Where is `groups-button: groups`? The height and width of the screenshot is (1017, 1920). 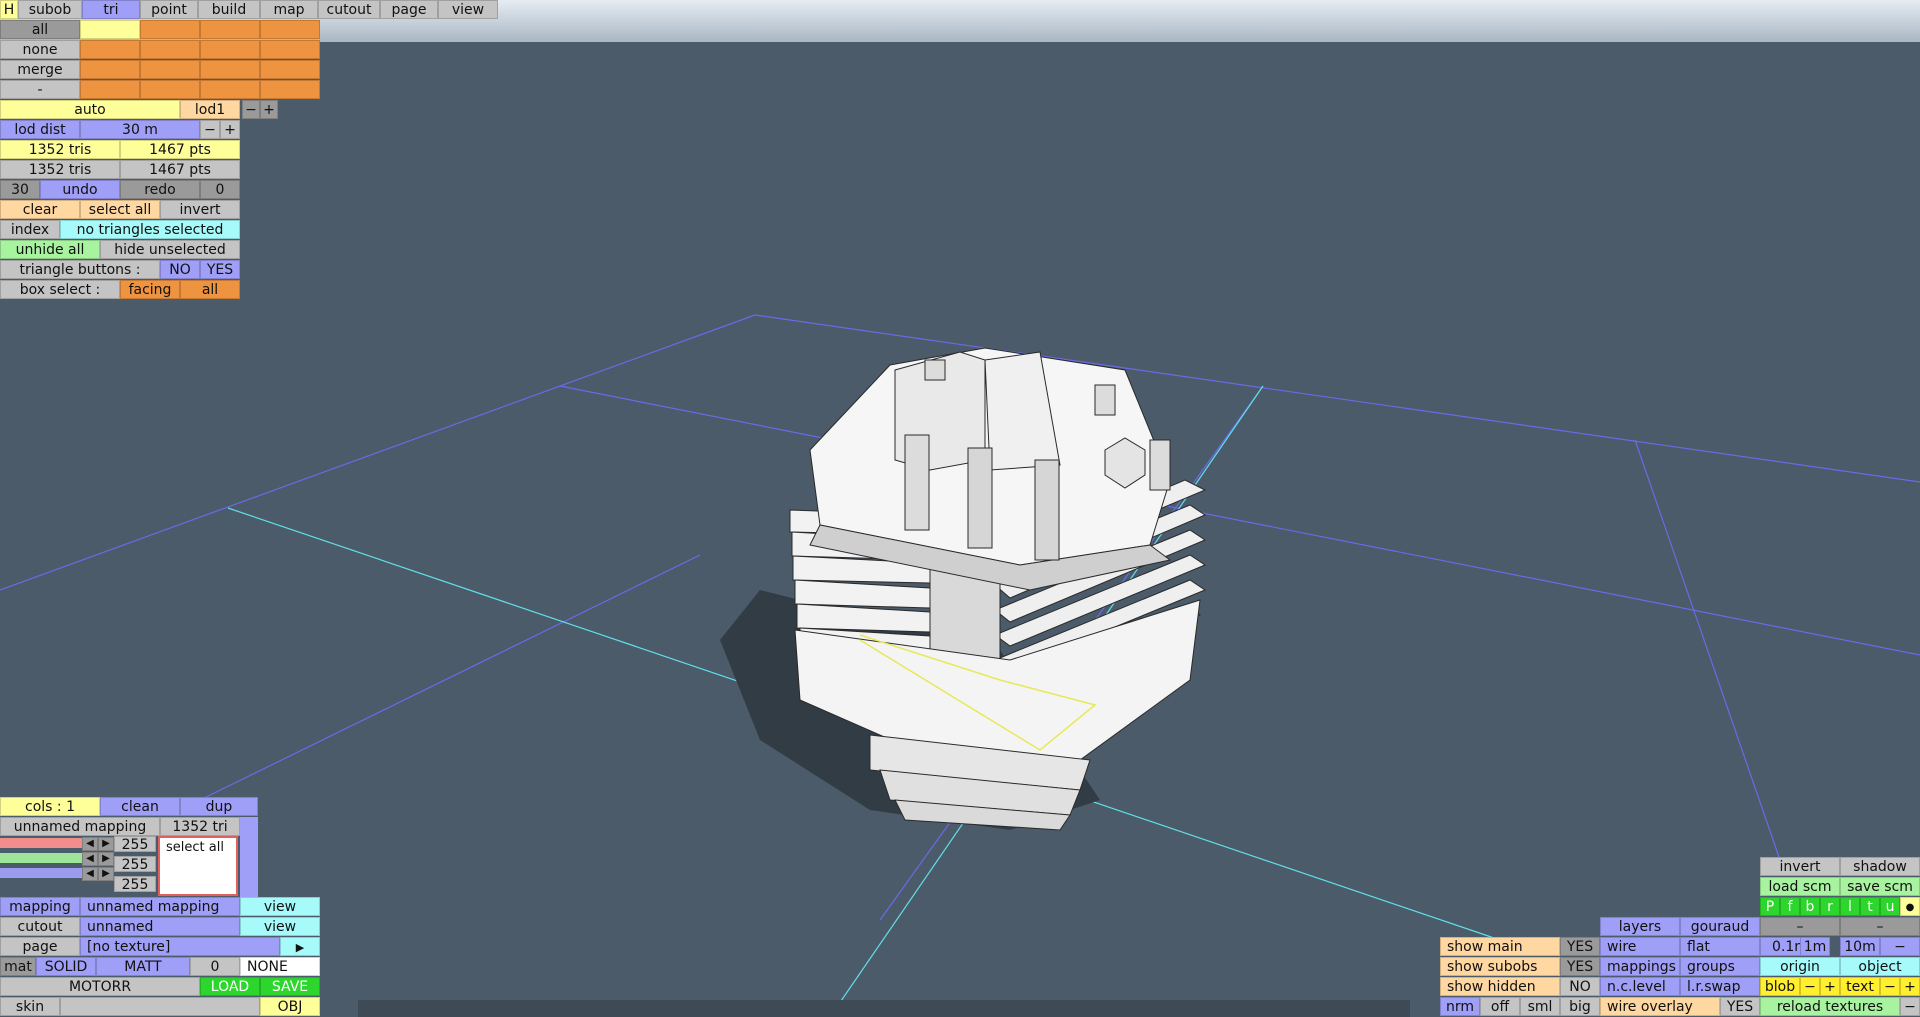
groups-button: groups is located at coordinates (1720, 966).